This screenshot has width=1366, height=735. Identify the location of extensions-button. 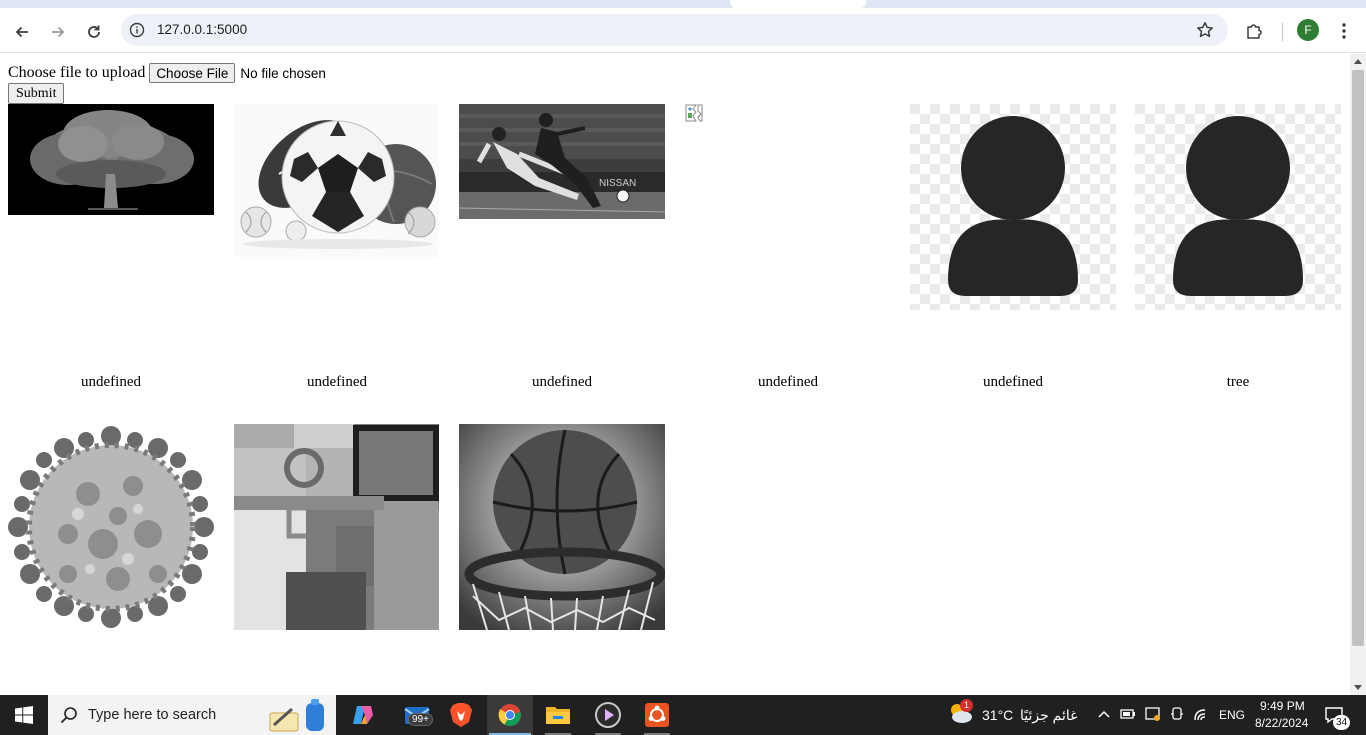
(1254, 31).